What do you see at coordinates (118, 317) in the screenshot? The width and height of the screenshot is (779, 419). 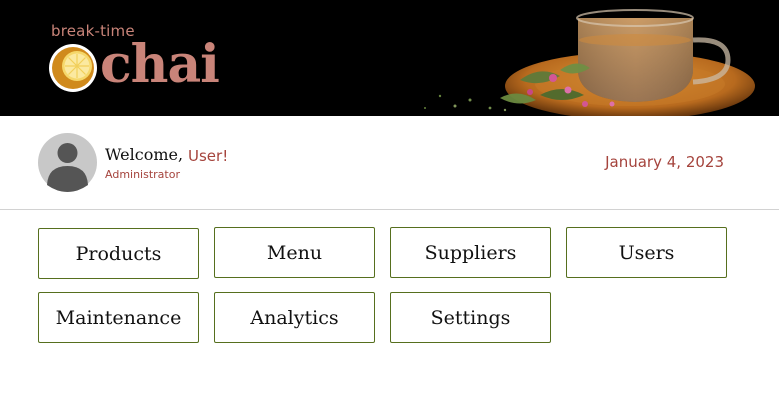 I see `maintenance-button: Maintenance` at bounding box center [118, 317].